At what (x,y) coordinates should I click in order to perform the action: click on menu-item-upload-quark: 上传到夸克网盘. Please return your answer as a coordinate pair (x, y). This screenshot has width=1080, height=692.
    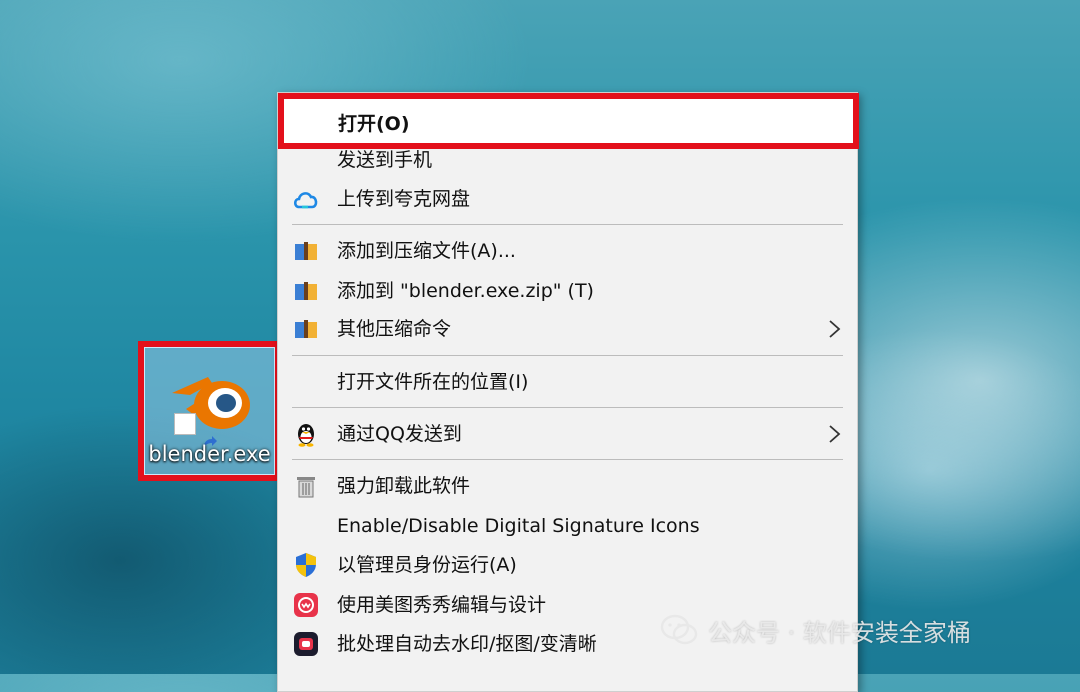
    Looking at the image, I should click on (567, 199).